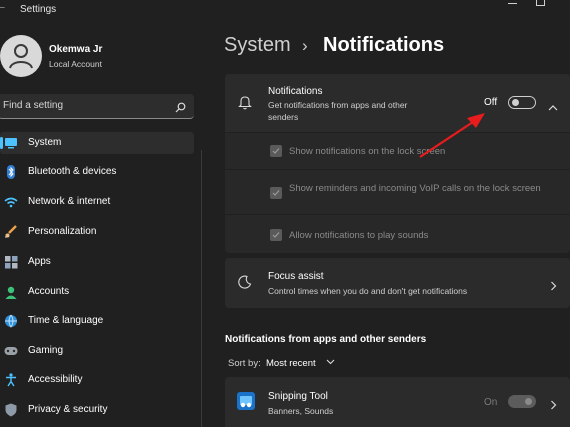  I want to click on accessibility-icon, so click(11, 380).